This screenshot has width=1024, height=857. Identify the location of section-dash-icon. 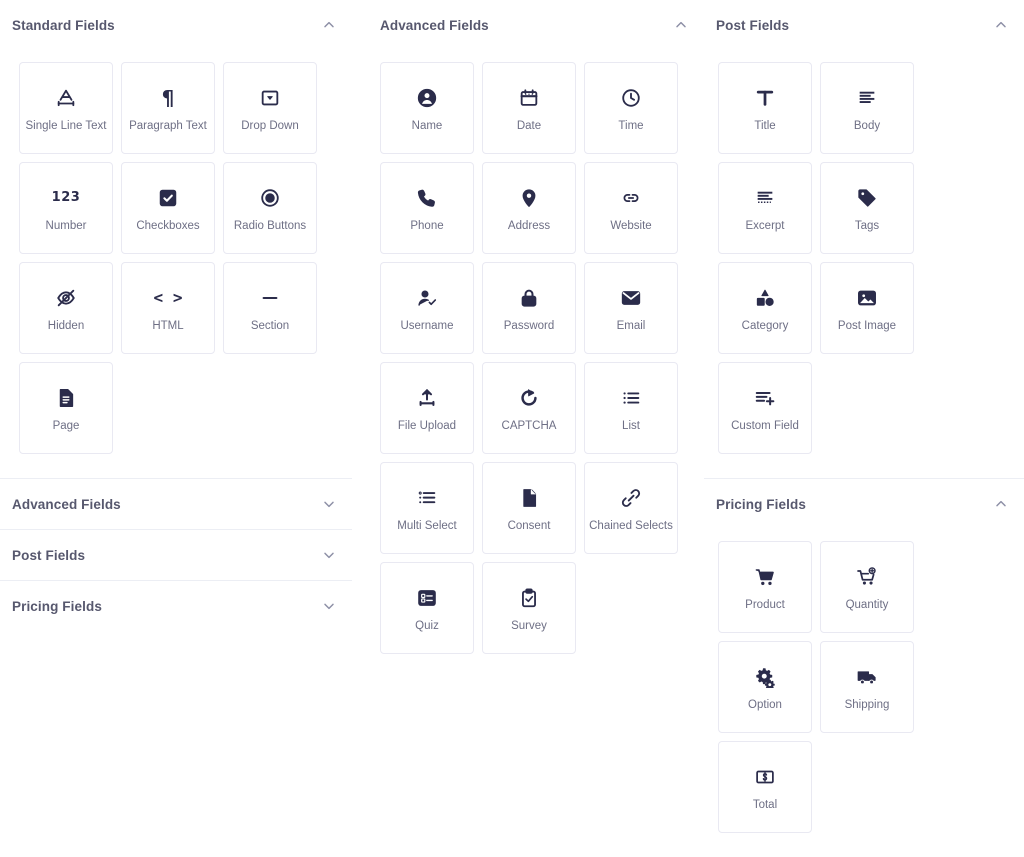
(270, 298).